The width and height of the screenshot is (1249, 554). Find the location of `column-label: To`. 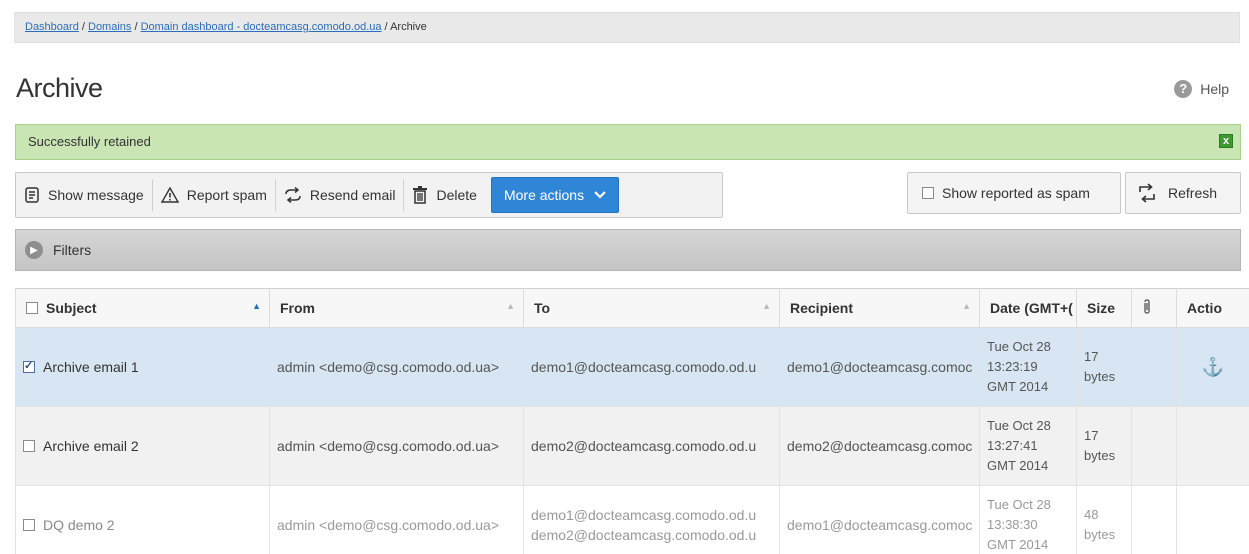

column-label: To is located at coordinates (542, 308).